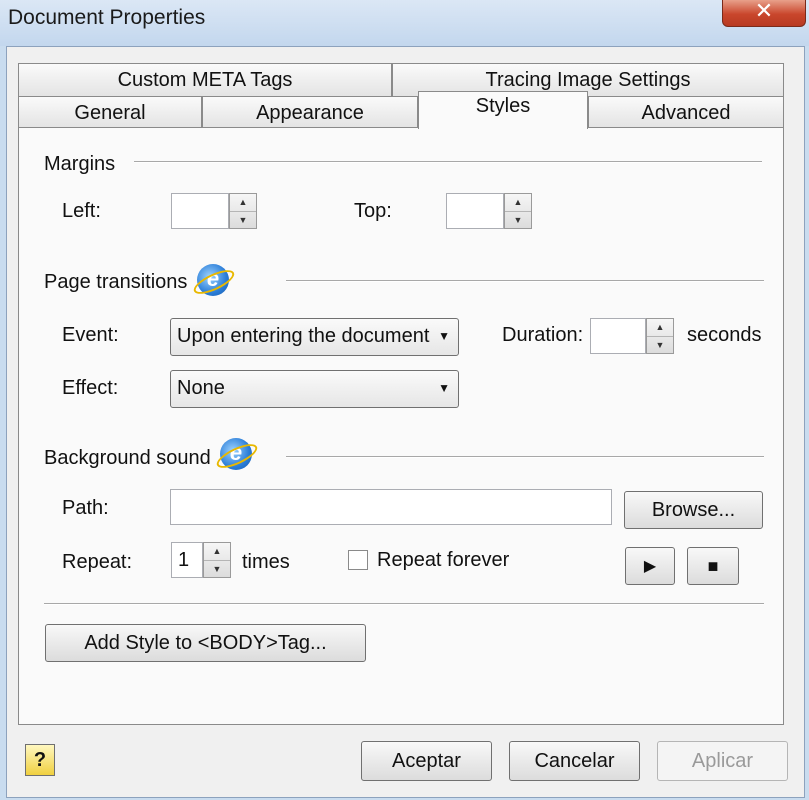 This screenshot has width=809, height=800. Describe the element at coordinates (588, 80) in the screenshot. I see `tab-label: Tracing Image Settings` at that location.